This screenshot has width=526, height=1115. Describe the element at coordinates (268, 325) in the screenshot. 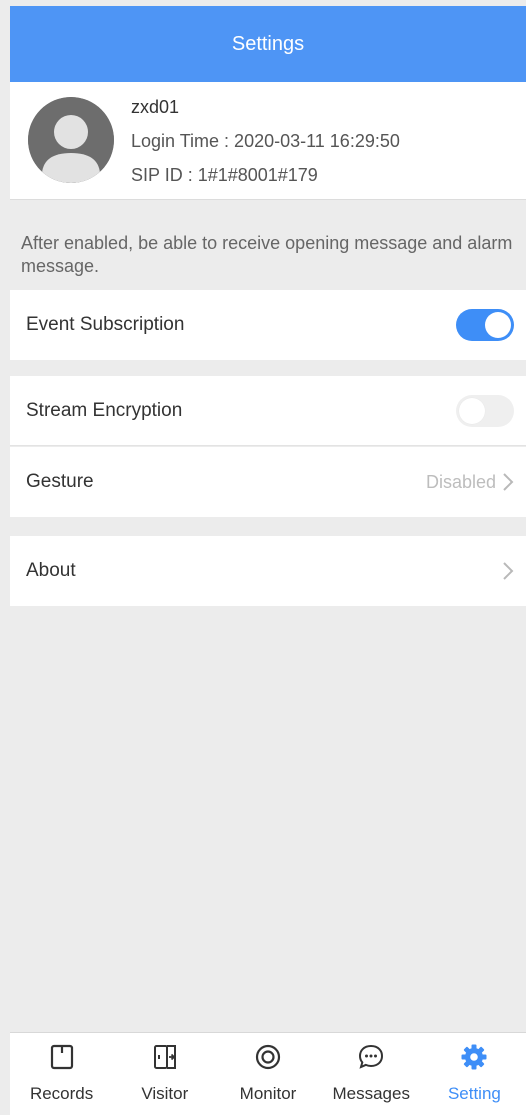

I see `event-subscription-row: Event Subscription` at that location.